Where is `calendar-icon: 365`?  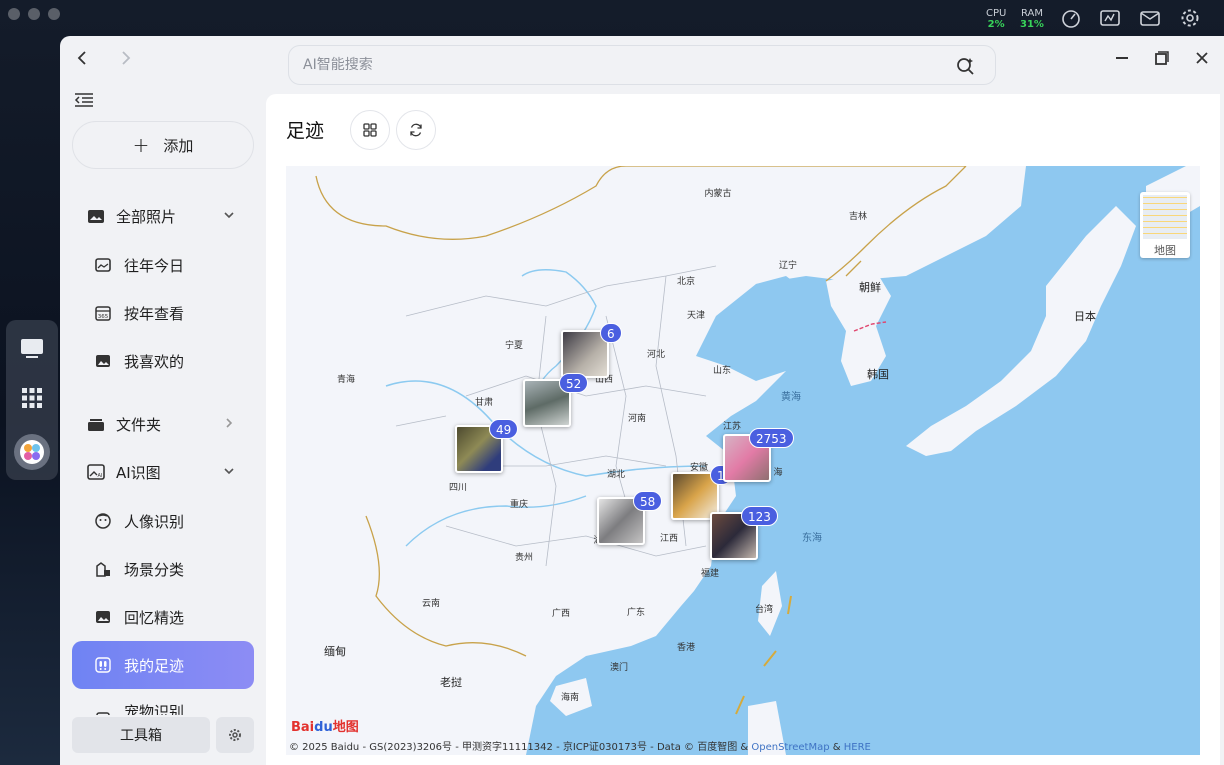
calendar-icon: 365 is located at coordinates (103, 313).